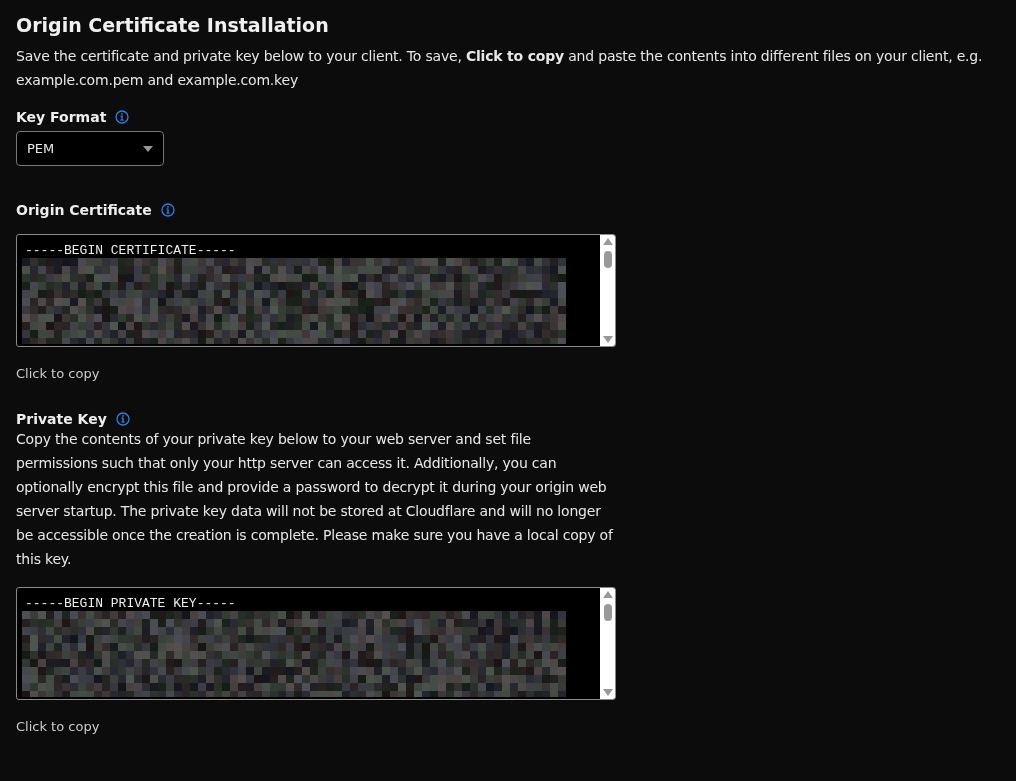 This screenshot has width=1016, height=781. What do you see at coordinates (61, 117) in the screenshot?
I see `field-label: Key Format` at bounding box center [61, 117].